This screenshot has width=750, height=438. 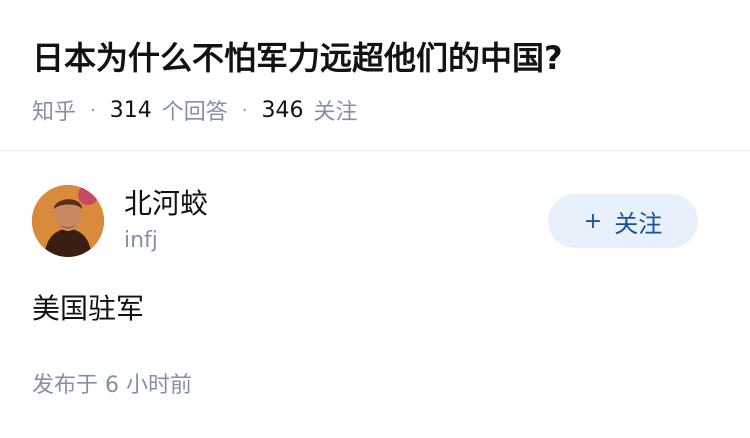 I want to click on answer-content: 美国驻军, so click(x=88, y=309).